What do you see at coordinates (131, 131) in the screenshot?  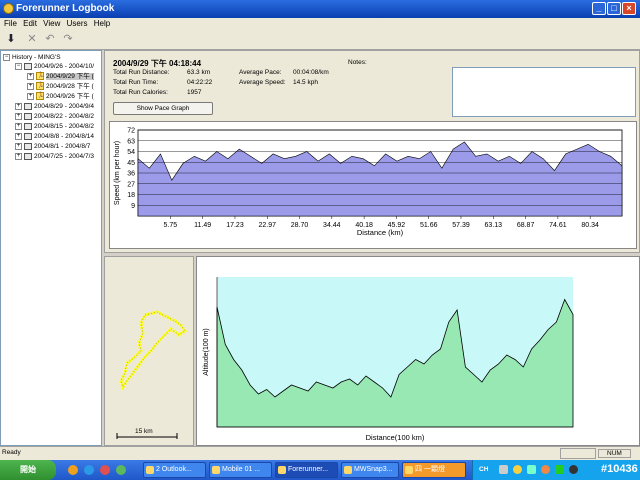 I see `y-tick-label: 72` at bounding box center [131, 131].